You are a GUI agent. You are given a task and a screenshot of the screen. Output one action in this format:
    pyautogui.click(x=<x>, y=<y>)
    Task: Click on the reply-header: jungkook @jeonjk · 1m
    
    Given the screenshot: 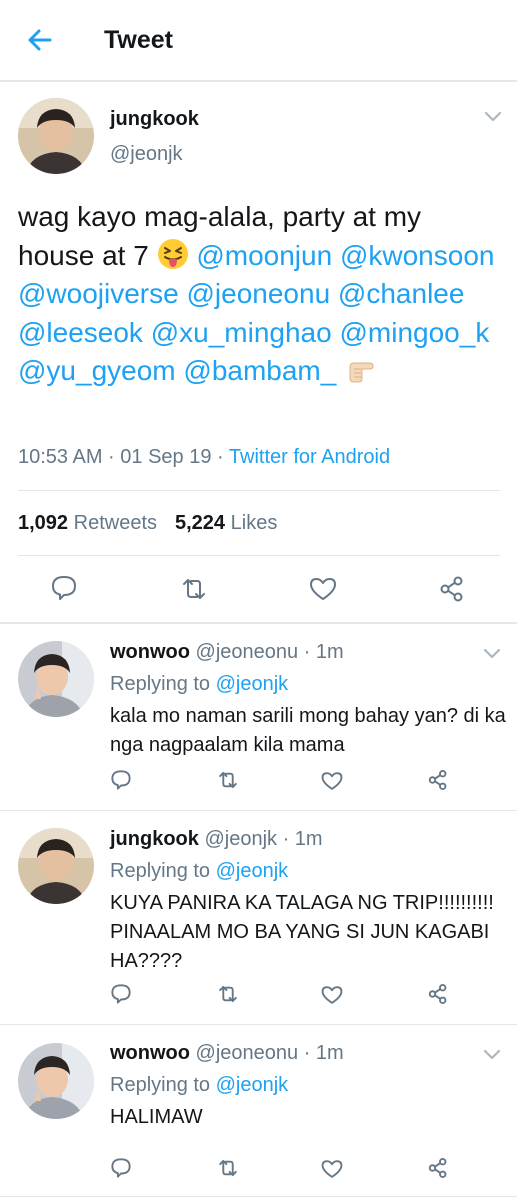 What is the action you would take?
    pyautogui.click(x=216, y=839)
    